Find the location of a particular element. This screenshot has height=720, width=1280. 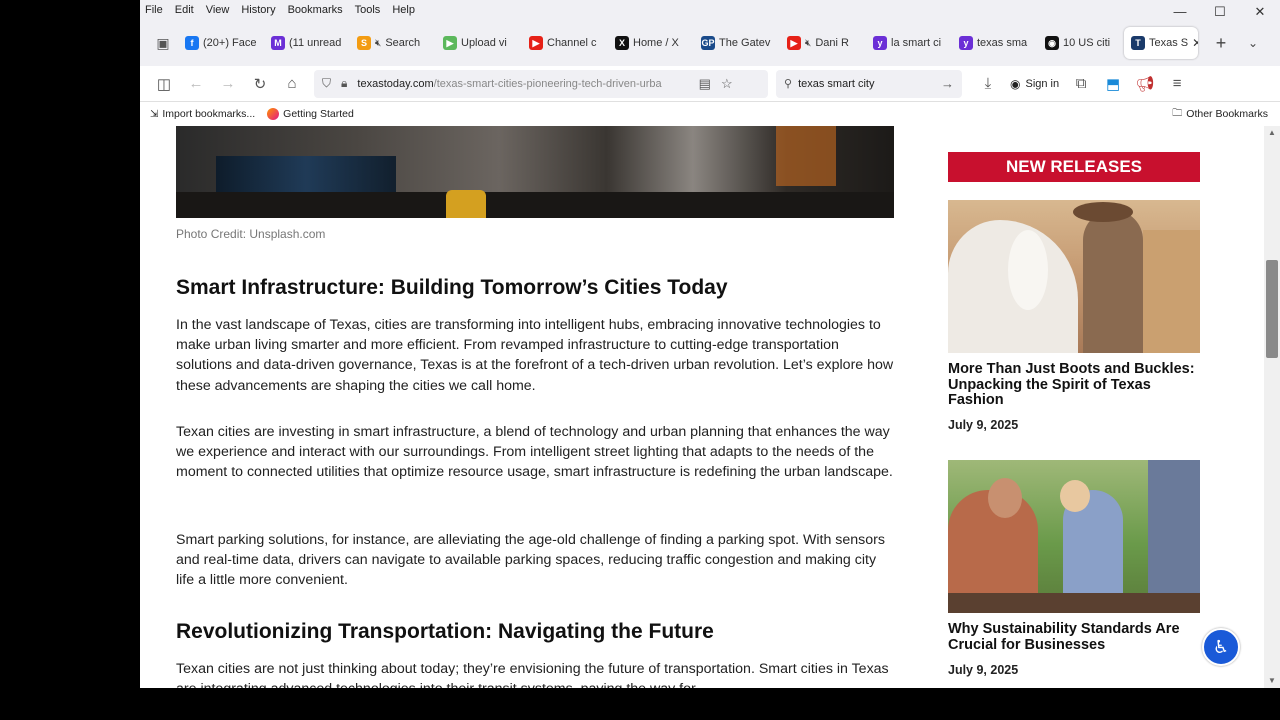

browser-tab: S 🔇︎ Search is located at coordinates (393, 43).